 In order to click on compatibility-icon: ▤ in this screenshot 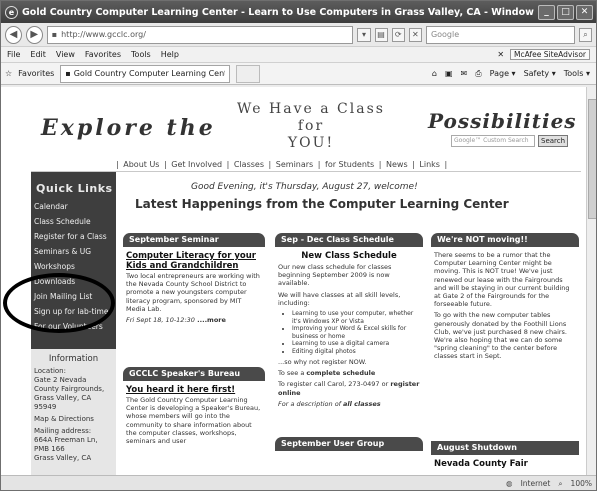, I will do `click(381, 34)`.